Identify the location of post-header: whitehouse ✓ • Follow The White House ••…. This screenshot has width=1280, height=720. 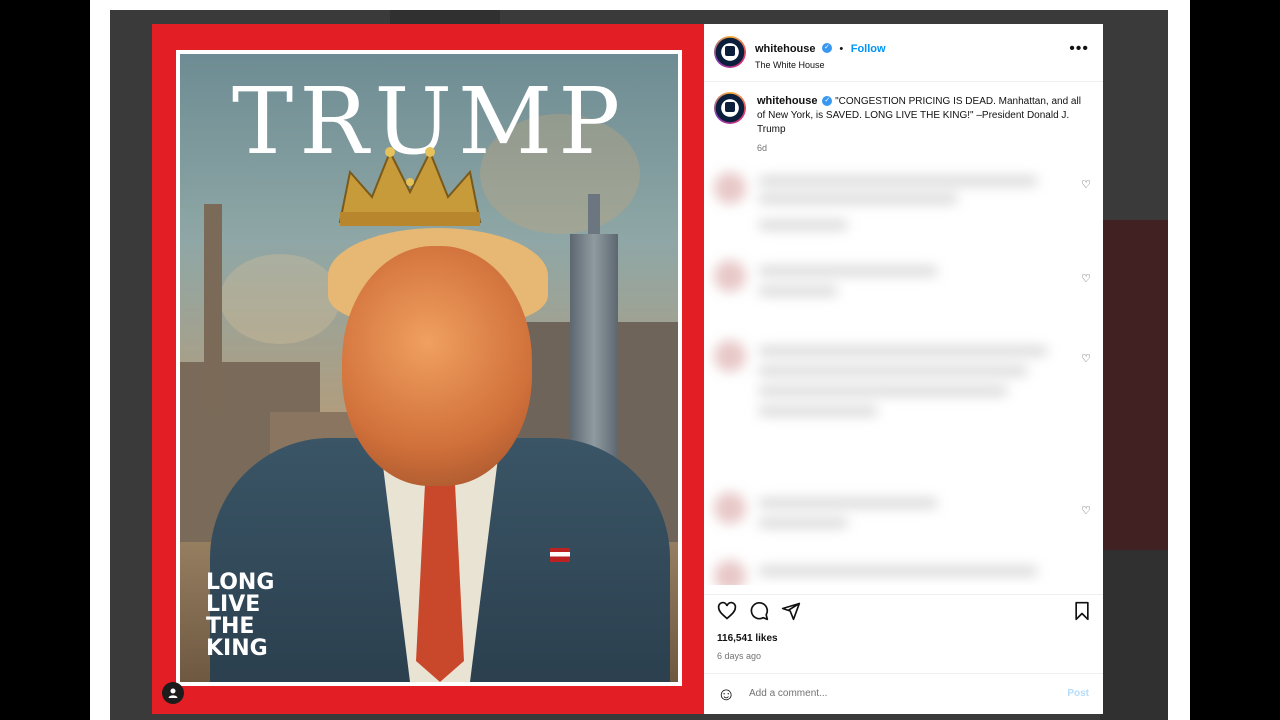
(903, 53).